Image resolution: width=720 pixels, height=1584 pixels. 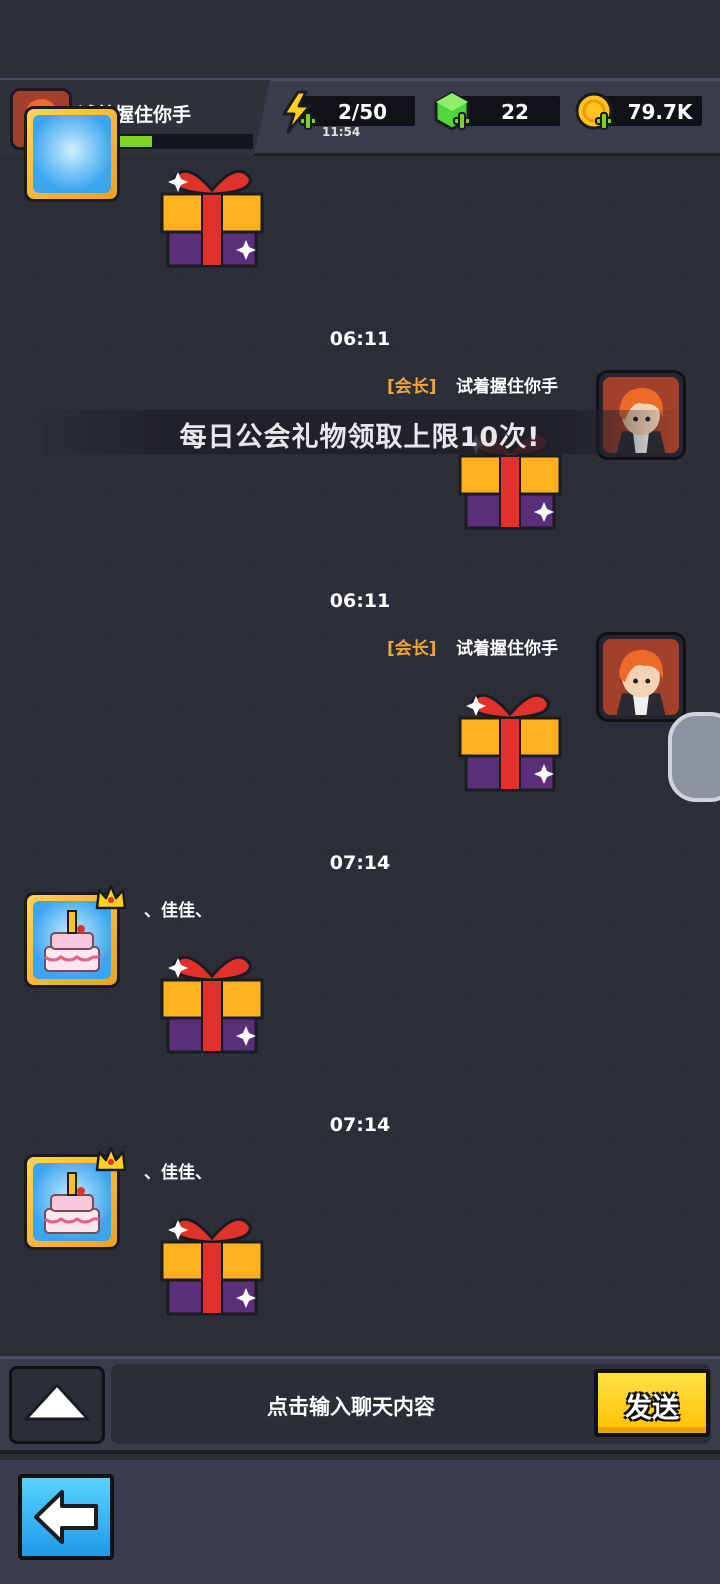 What do you see at coordinates (341, 132) in the screenshot?
I see `energy-timer: 11:54` at bounding box center [341, 132].